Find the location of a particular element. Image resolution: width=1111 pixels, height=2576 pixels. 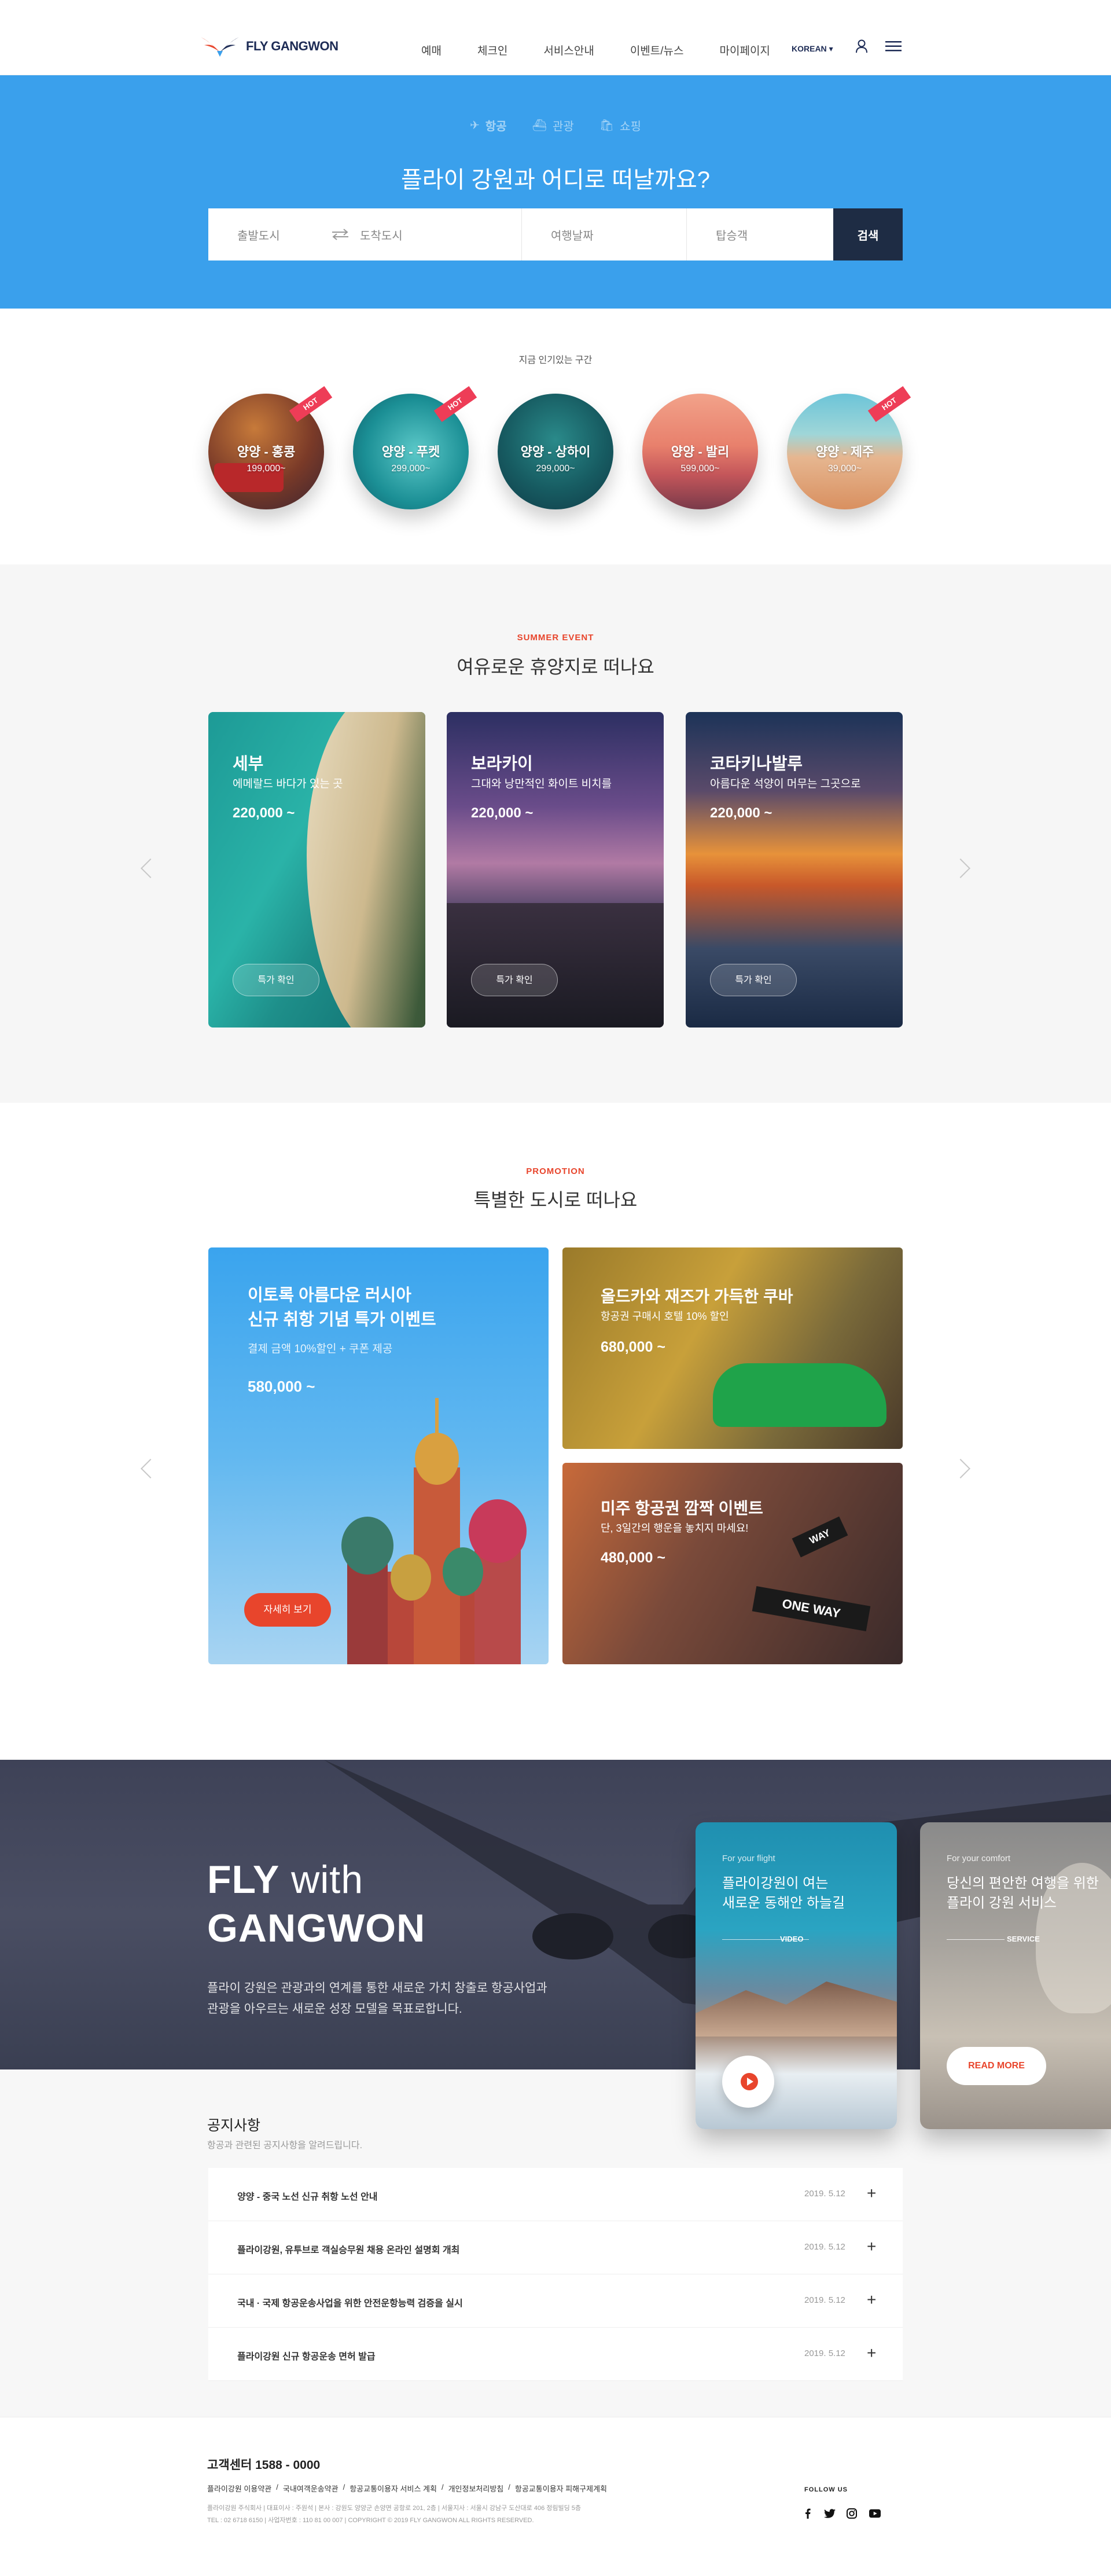

route-price: 199,000~ is located at coordinates (266, 469).